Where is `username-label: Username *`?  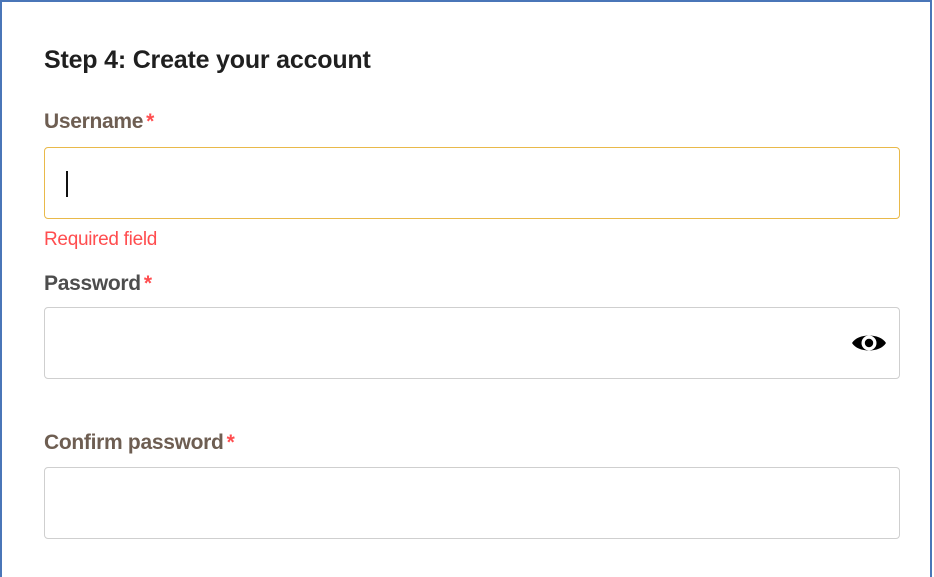 username-label: Username * is located at coordinates (99, 122).